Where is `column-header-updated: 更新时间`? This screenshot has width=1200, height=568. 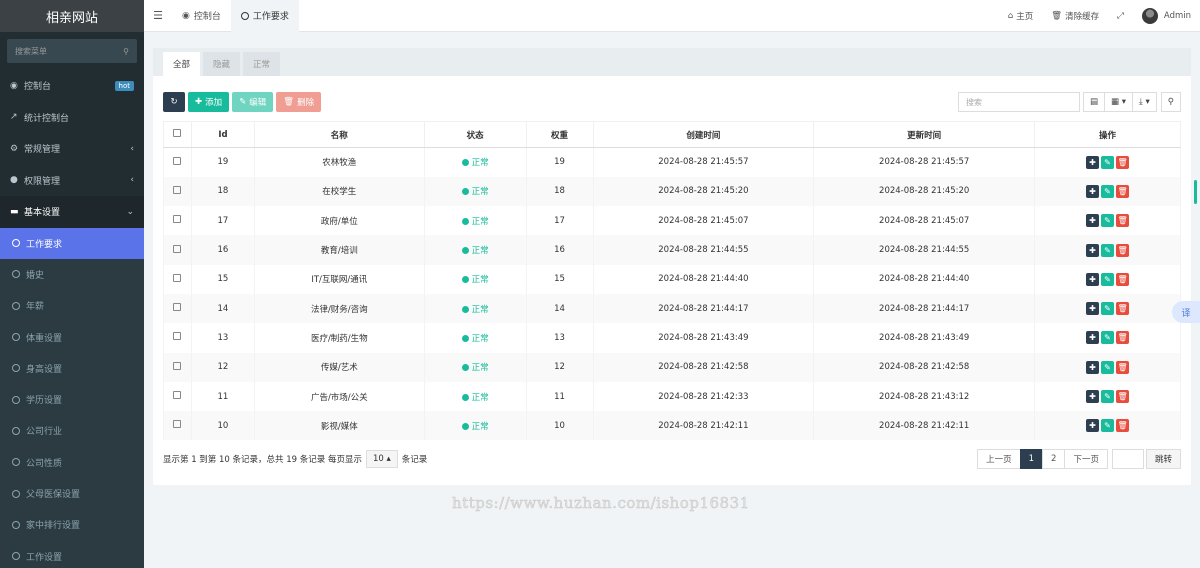 column-header-updated: 更新时间 is located at coordinates (924, 134).